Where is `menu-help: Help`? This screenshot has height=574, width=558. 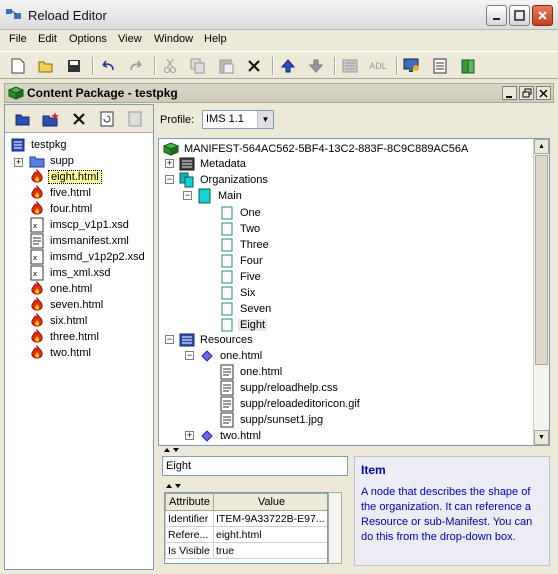
menu-help: Help is located at coordinates (215, 39).